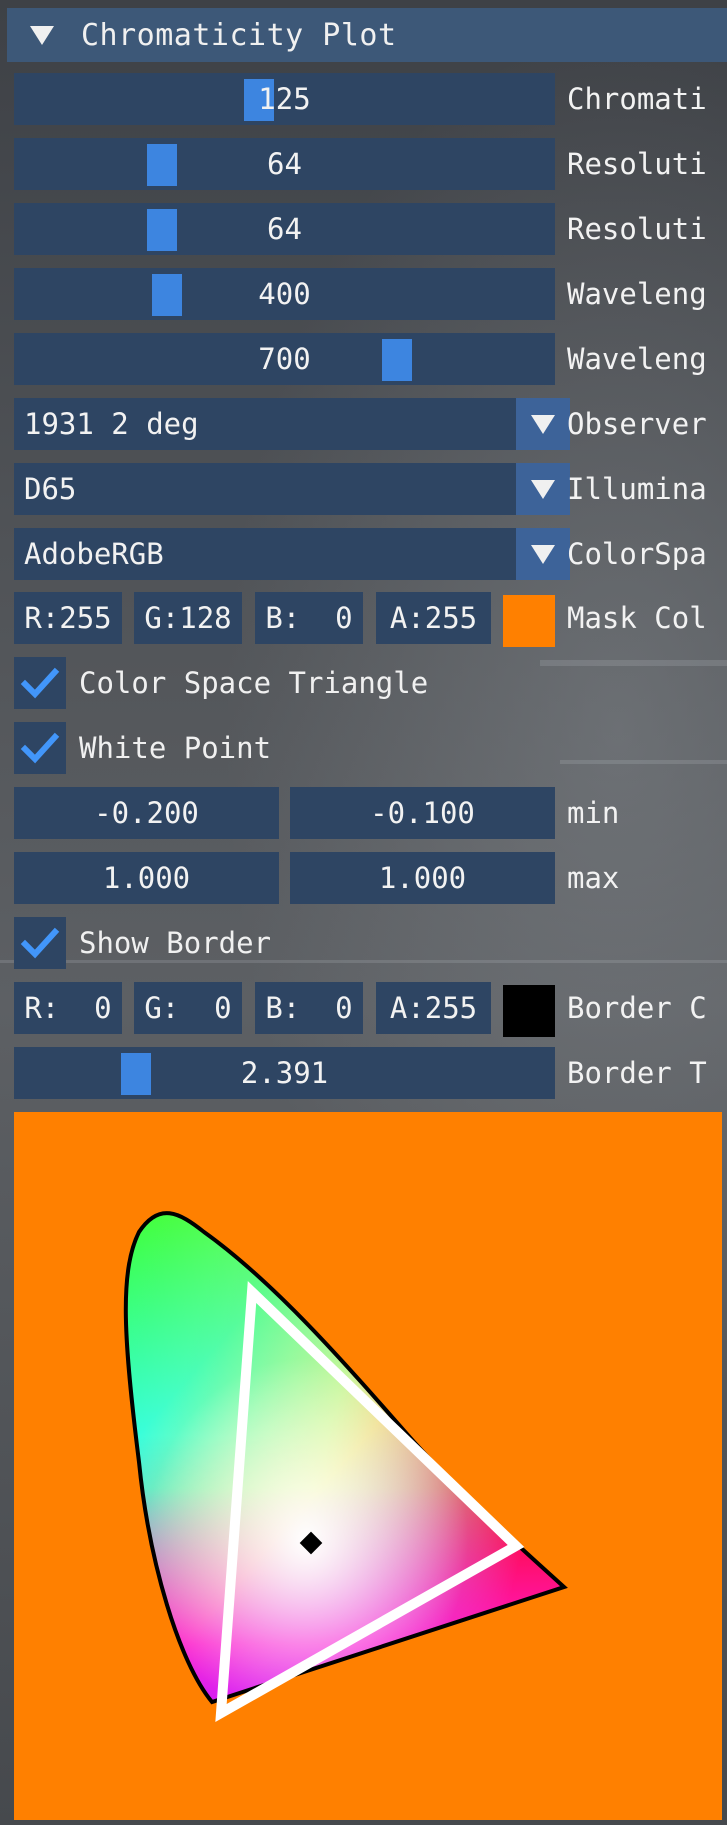 The width and height of the screenshot is (727, 1825). I want to click on range-label: max, so click(593, 878).